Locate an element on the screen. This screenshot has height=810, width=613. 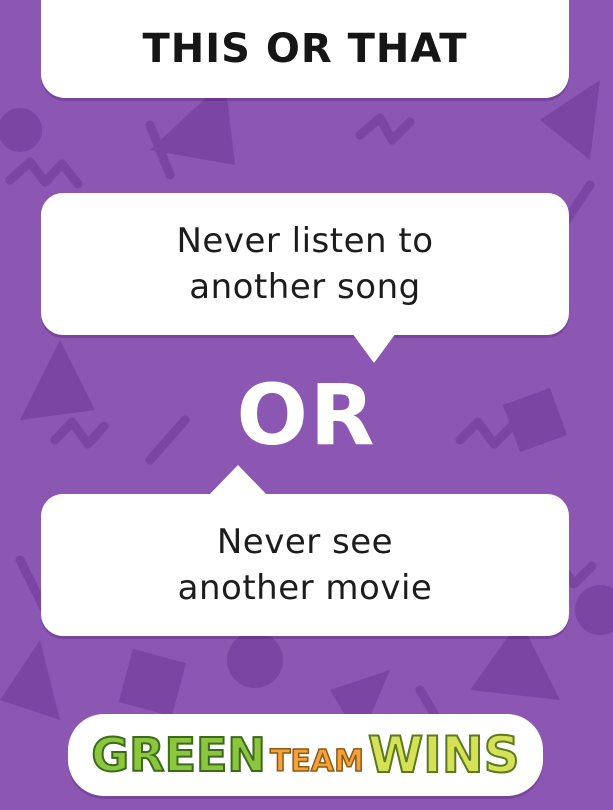
option-a-bubble-tail is located at coordinates (374, 348).